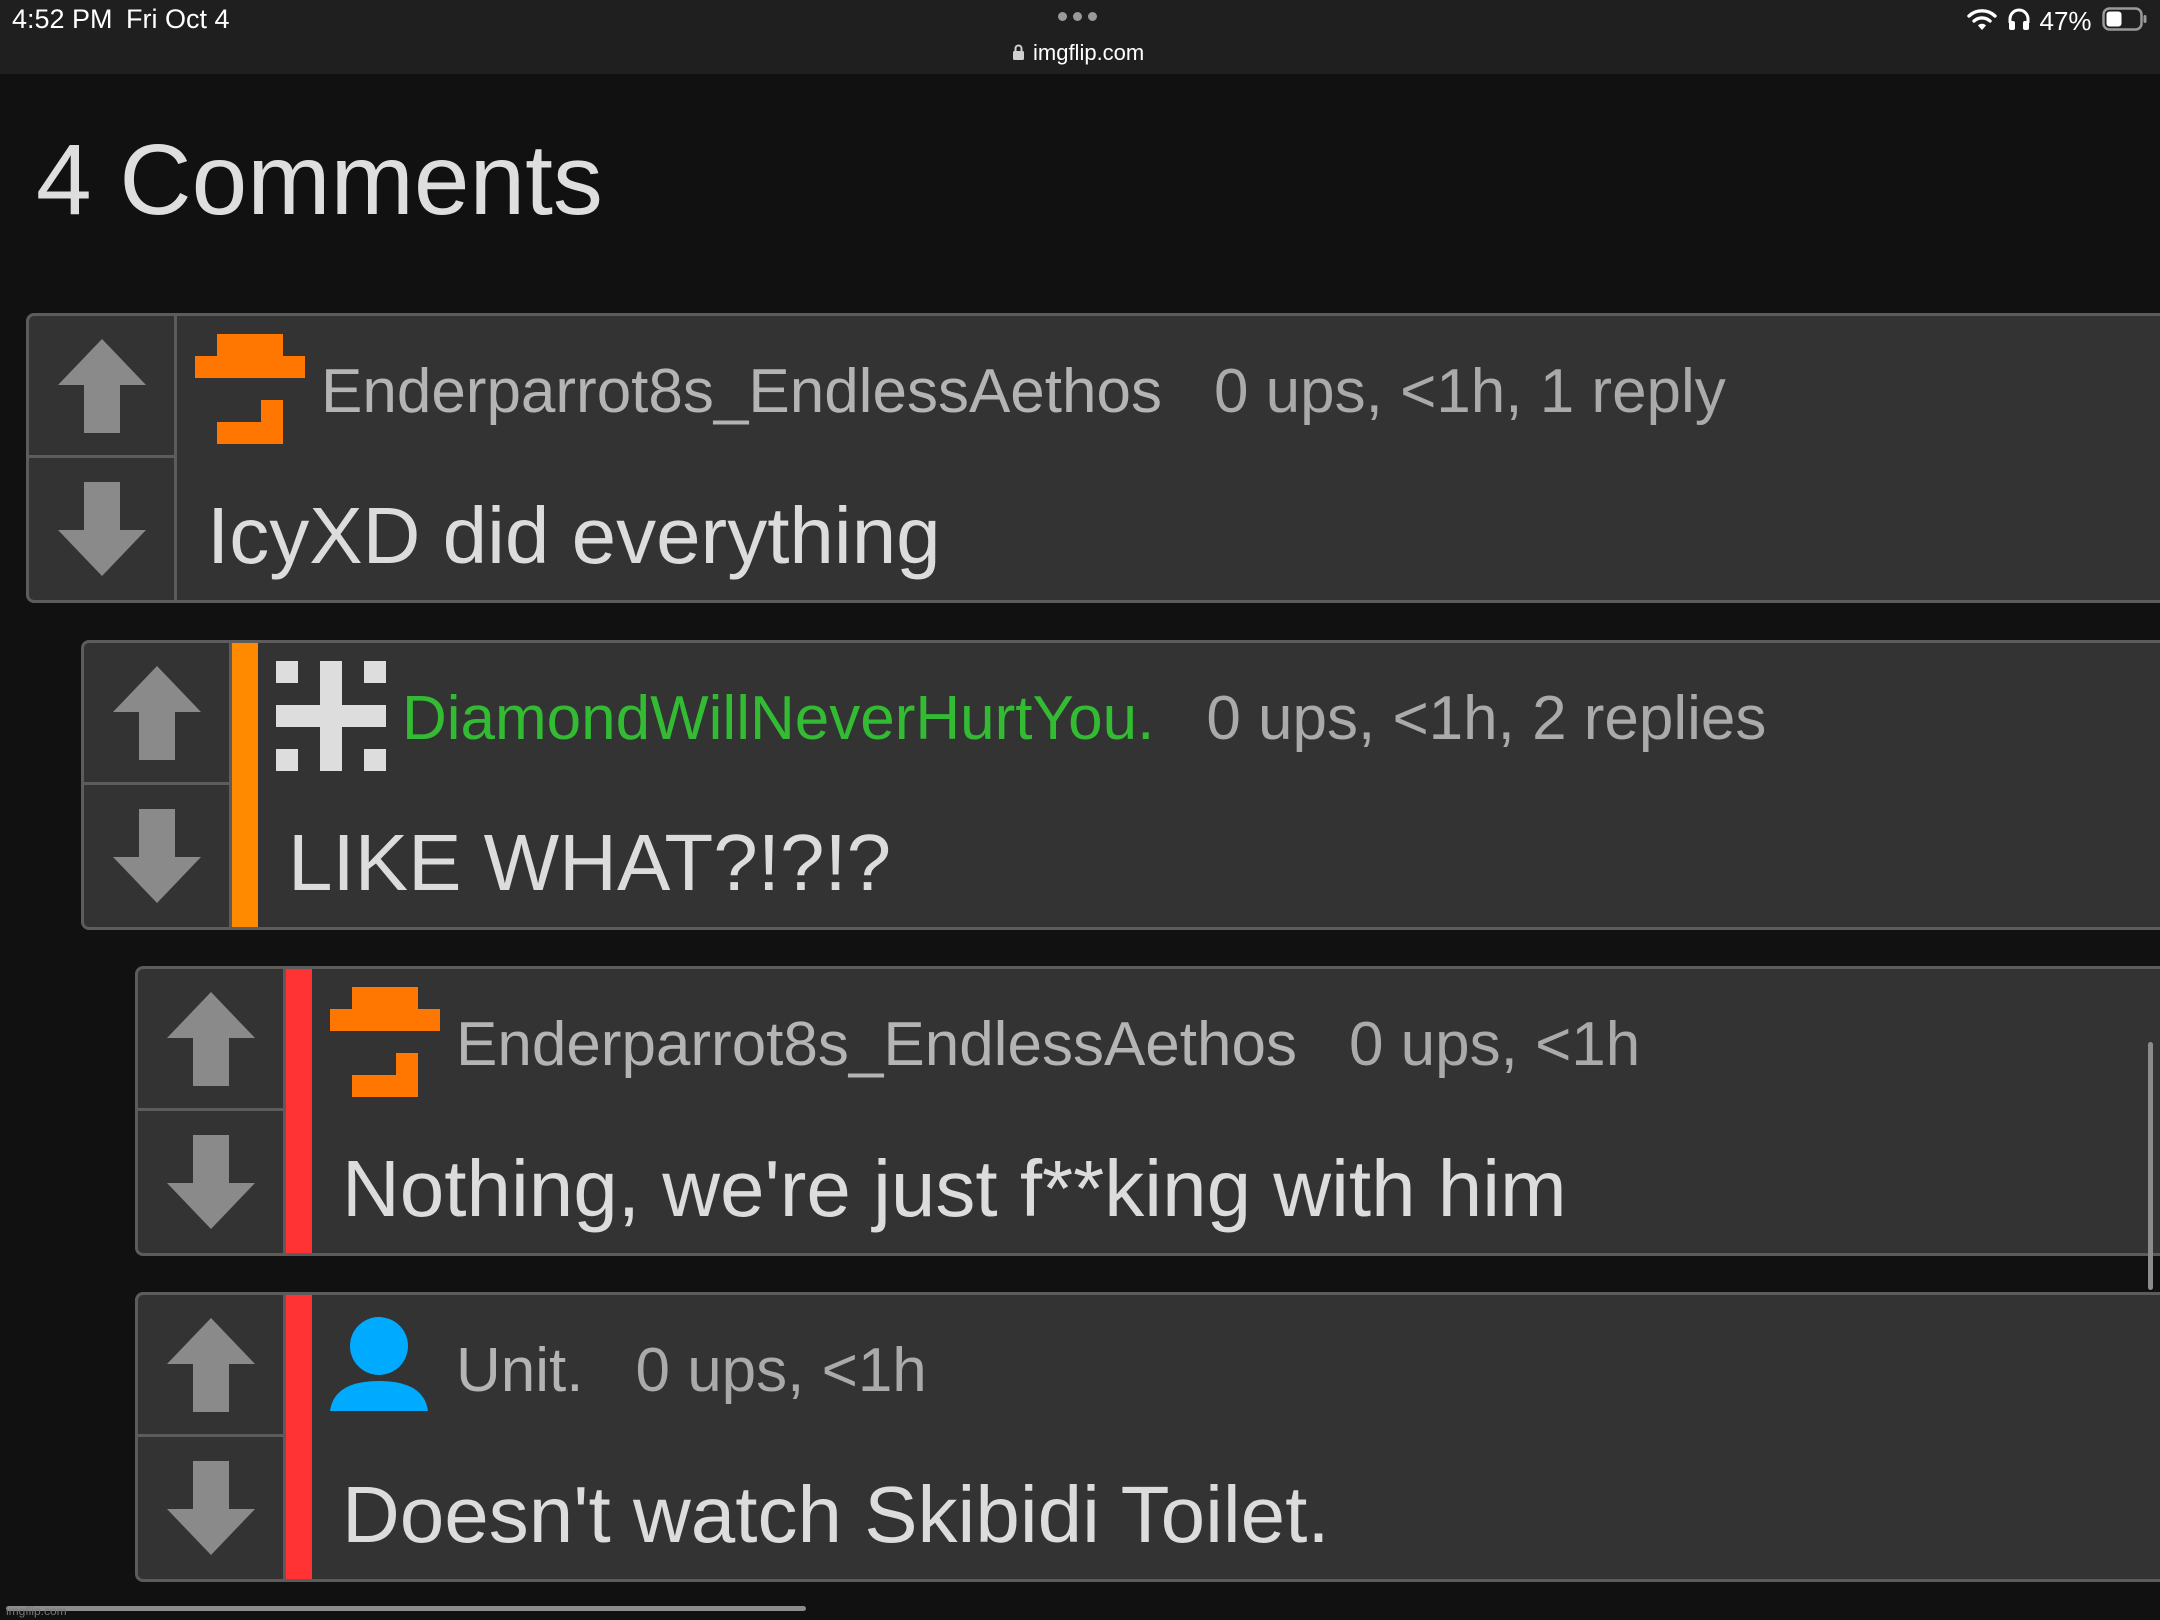 Image resolution: width=2160 pixels, height=1620 pixels. Describe the element at coordinates (2019, 21) in the screenshot. I see `headphones-icon` at that location.